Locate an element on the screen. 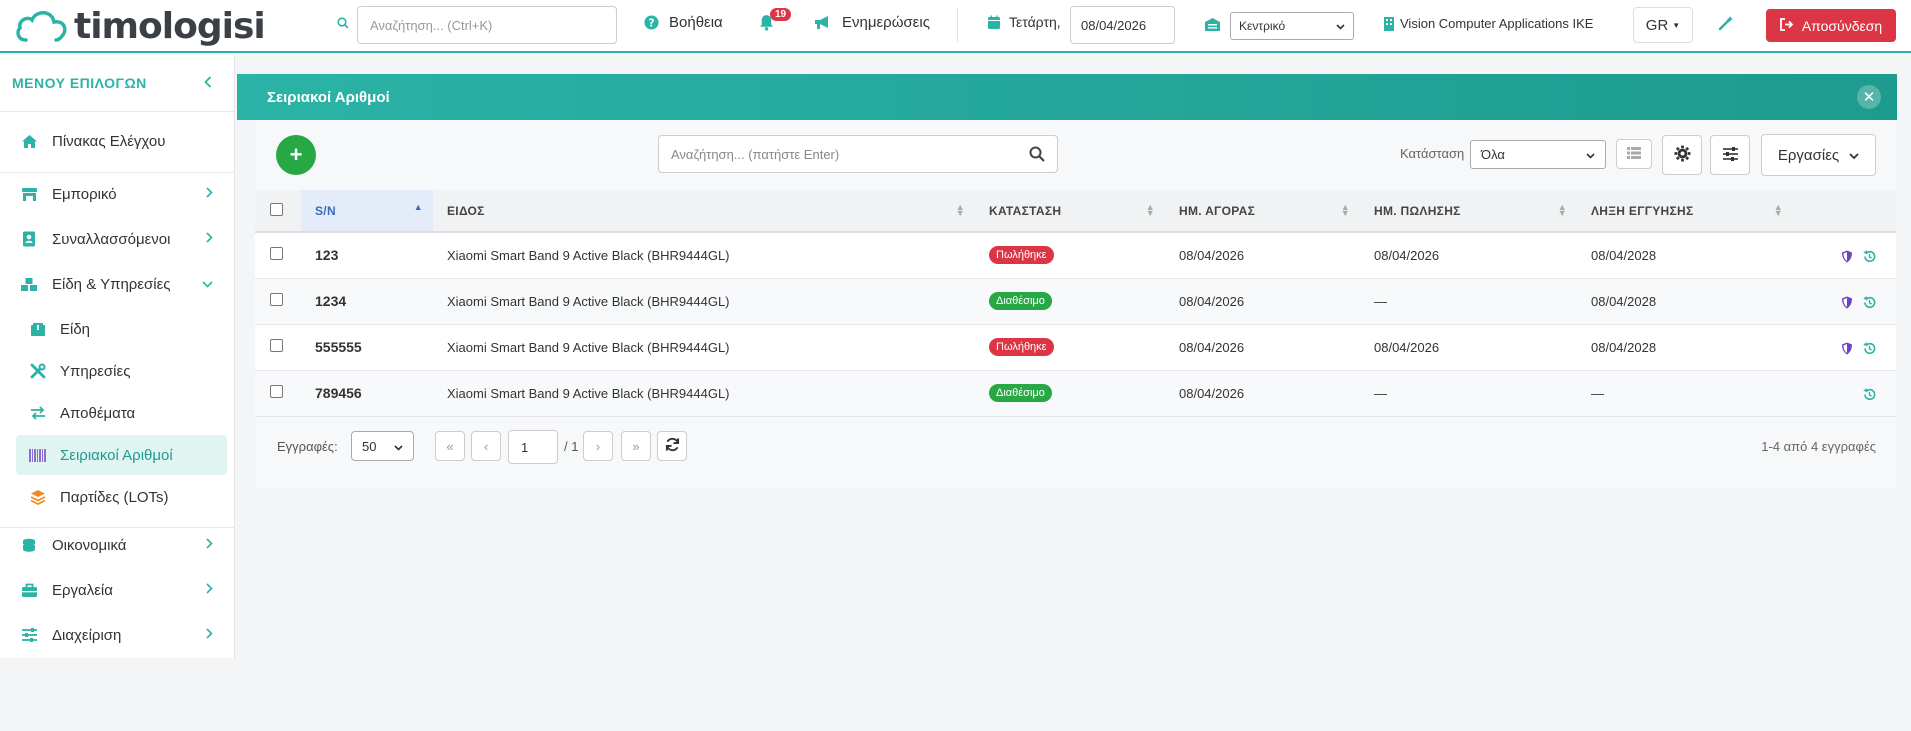  per-page-label: Εγγραφές: is located at coordinates (307, 446).